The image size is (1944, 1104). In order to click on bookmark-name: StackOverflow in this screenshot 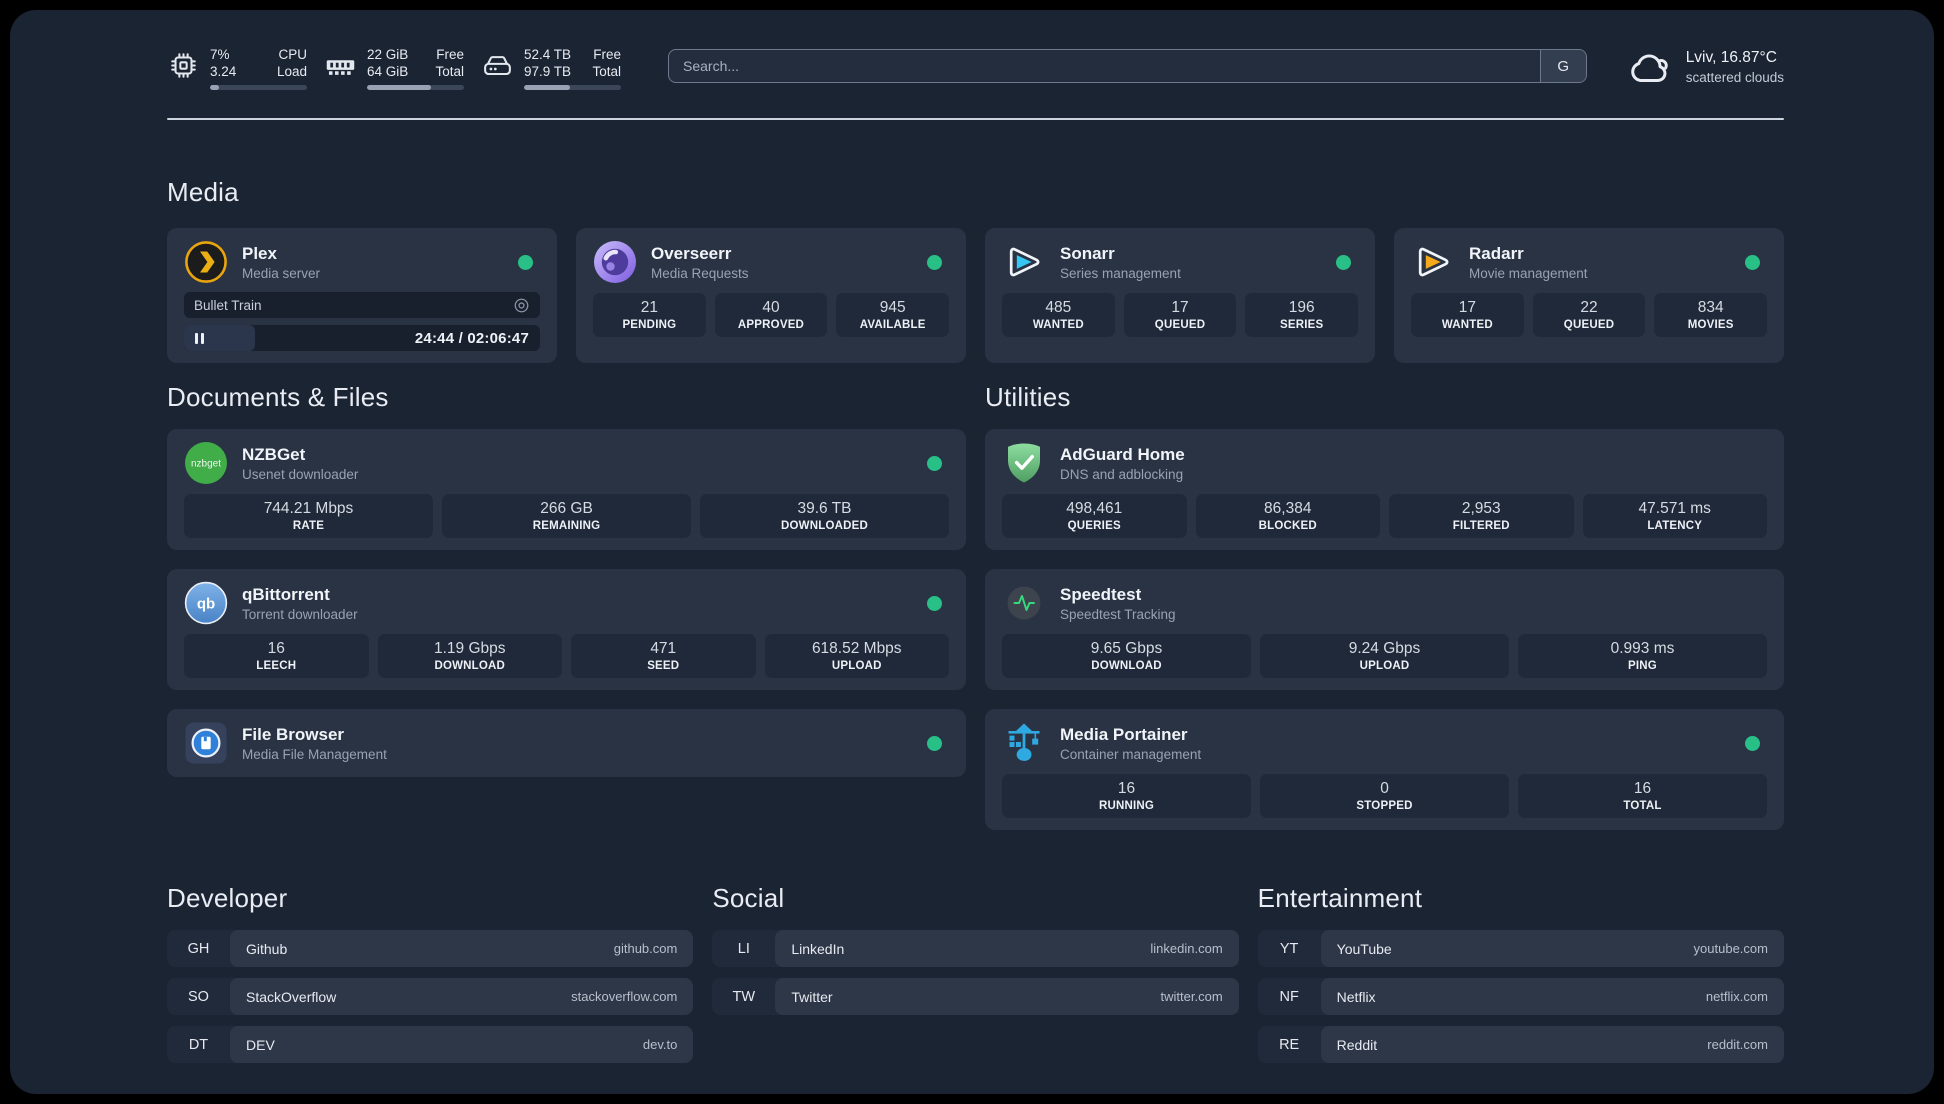, I will do `click(291, 996)`.